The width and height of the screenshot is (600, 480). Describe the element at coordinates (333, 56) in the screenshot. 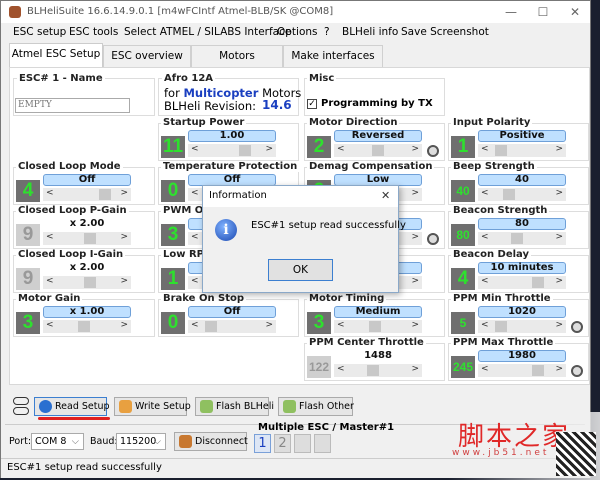

I see `tab-make-interfaces: Make interfaces` at that location.